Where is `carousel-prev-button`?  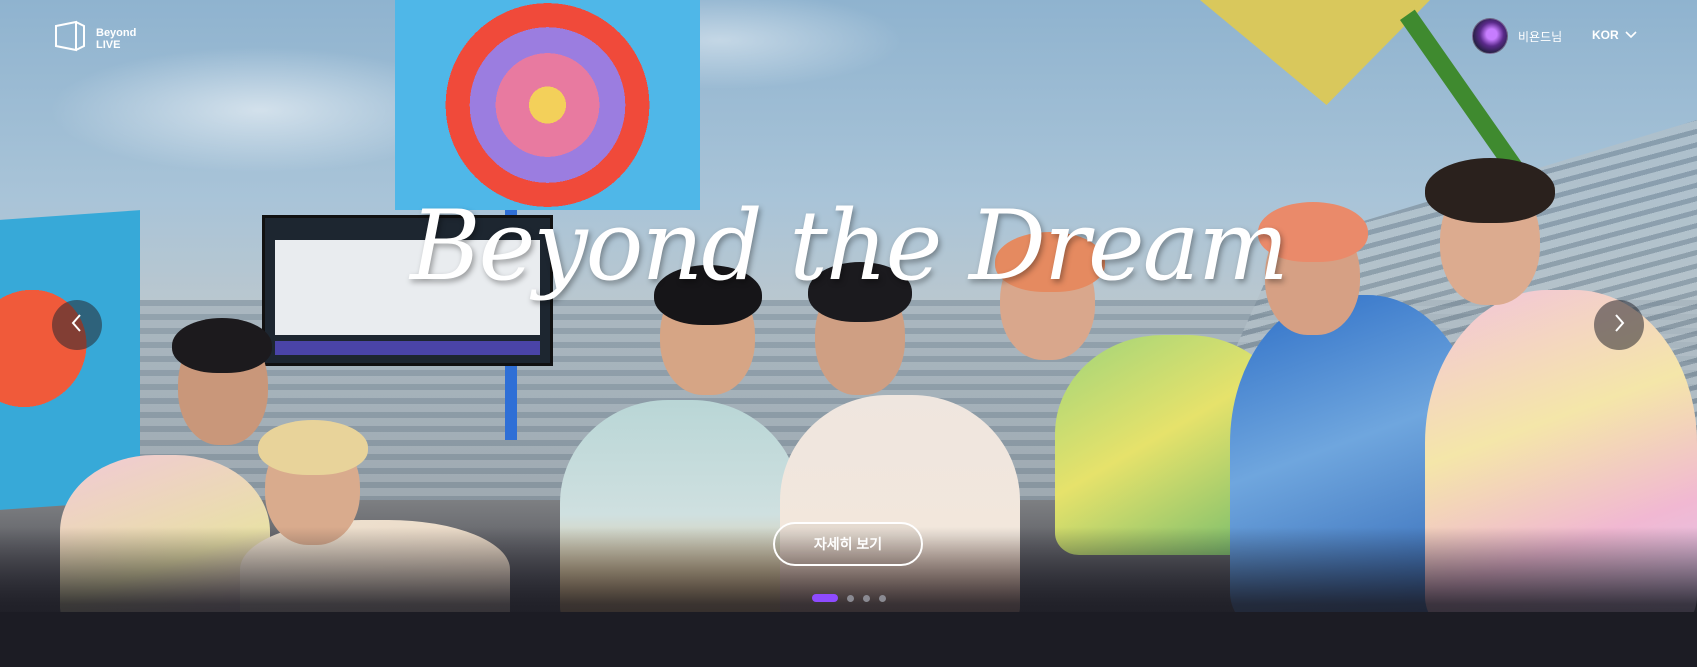 carousel-prev-button is located at coordinates (77, 325).